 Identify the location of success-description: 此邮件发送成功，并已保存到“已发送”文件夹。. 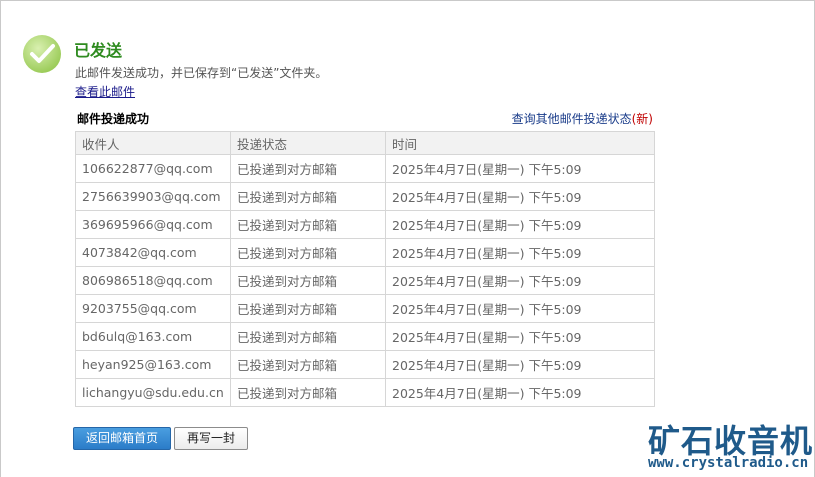
(201, 73).